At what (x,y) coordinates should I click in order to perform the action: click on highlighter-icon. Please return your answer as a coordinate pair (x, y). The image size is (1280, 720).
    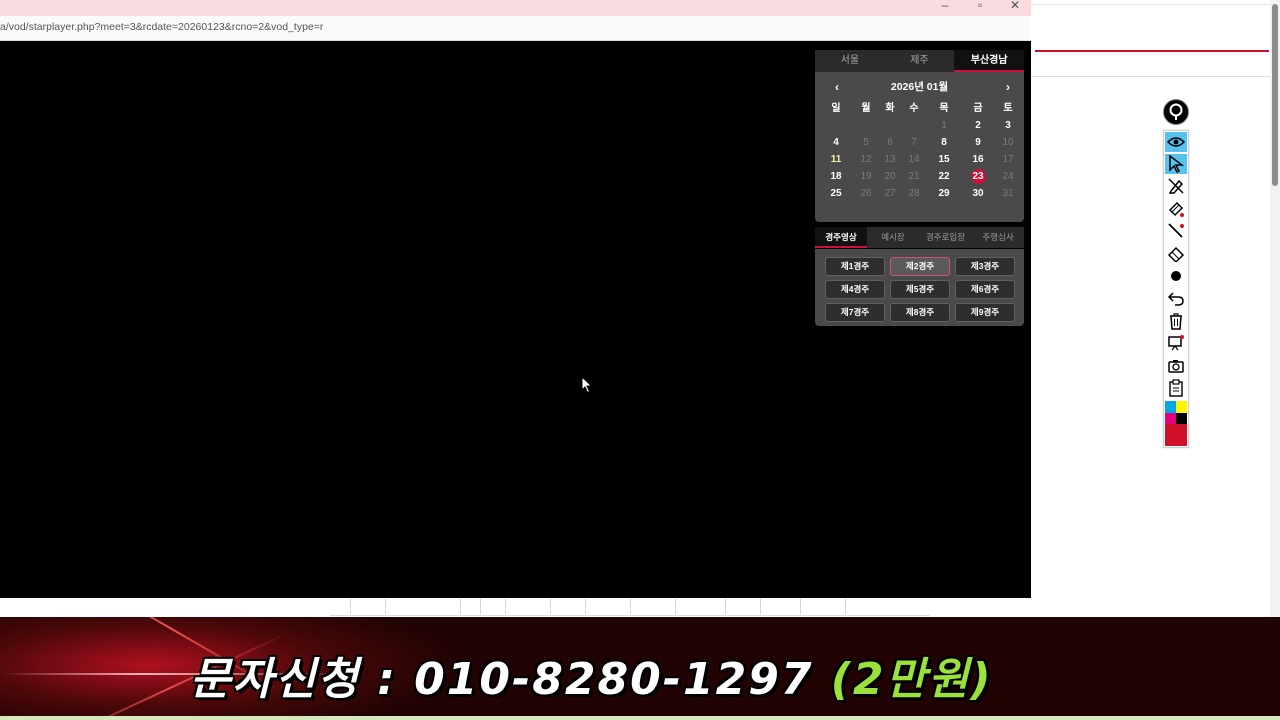
    Looking at the image, I should click on (1176, 209).